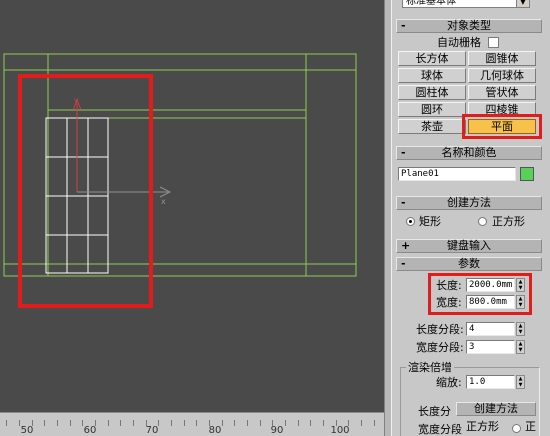 The image size is (550, 436). Describe the element at coordinates (410, 221) in the screenshot. I see `rectangle-radio` at that location.